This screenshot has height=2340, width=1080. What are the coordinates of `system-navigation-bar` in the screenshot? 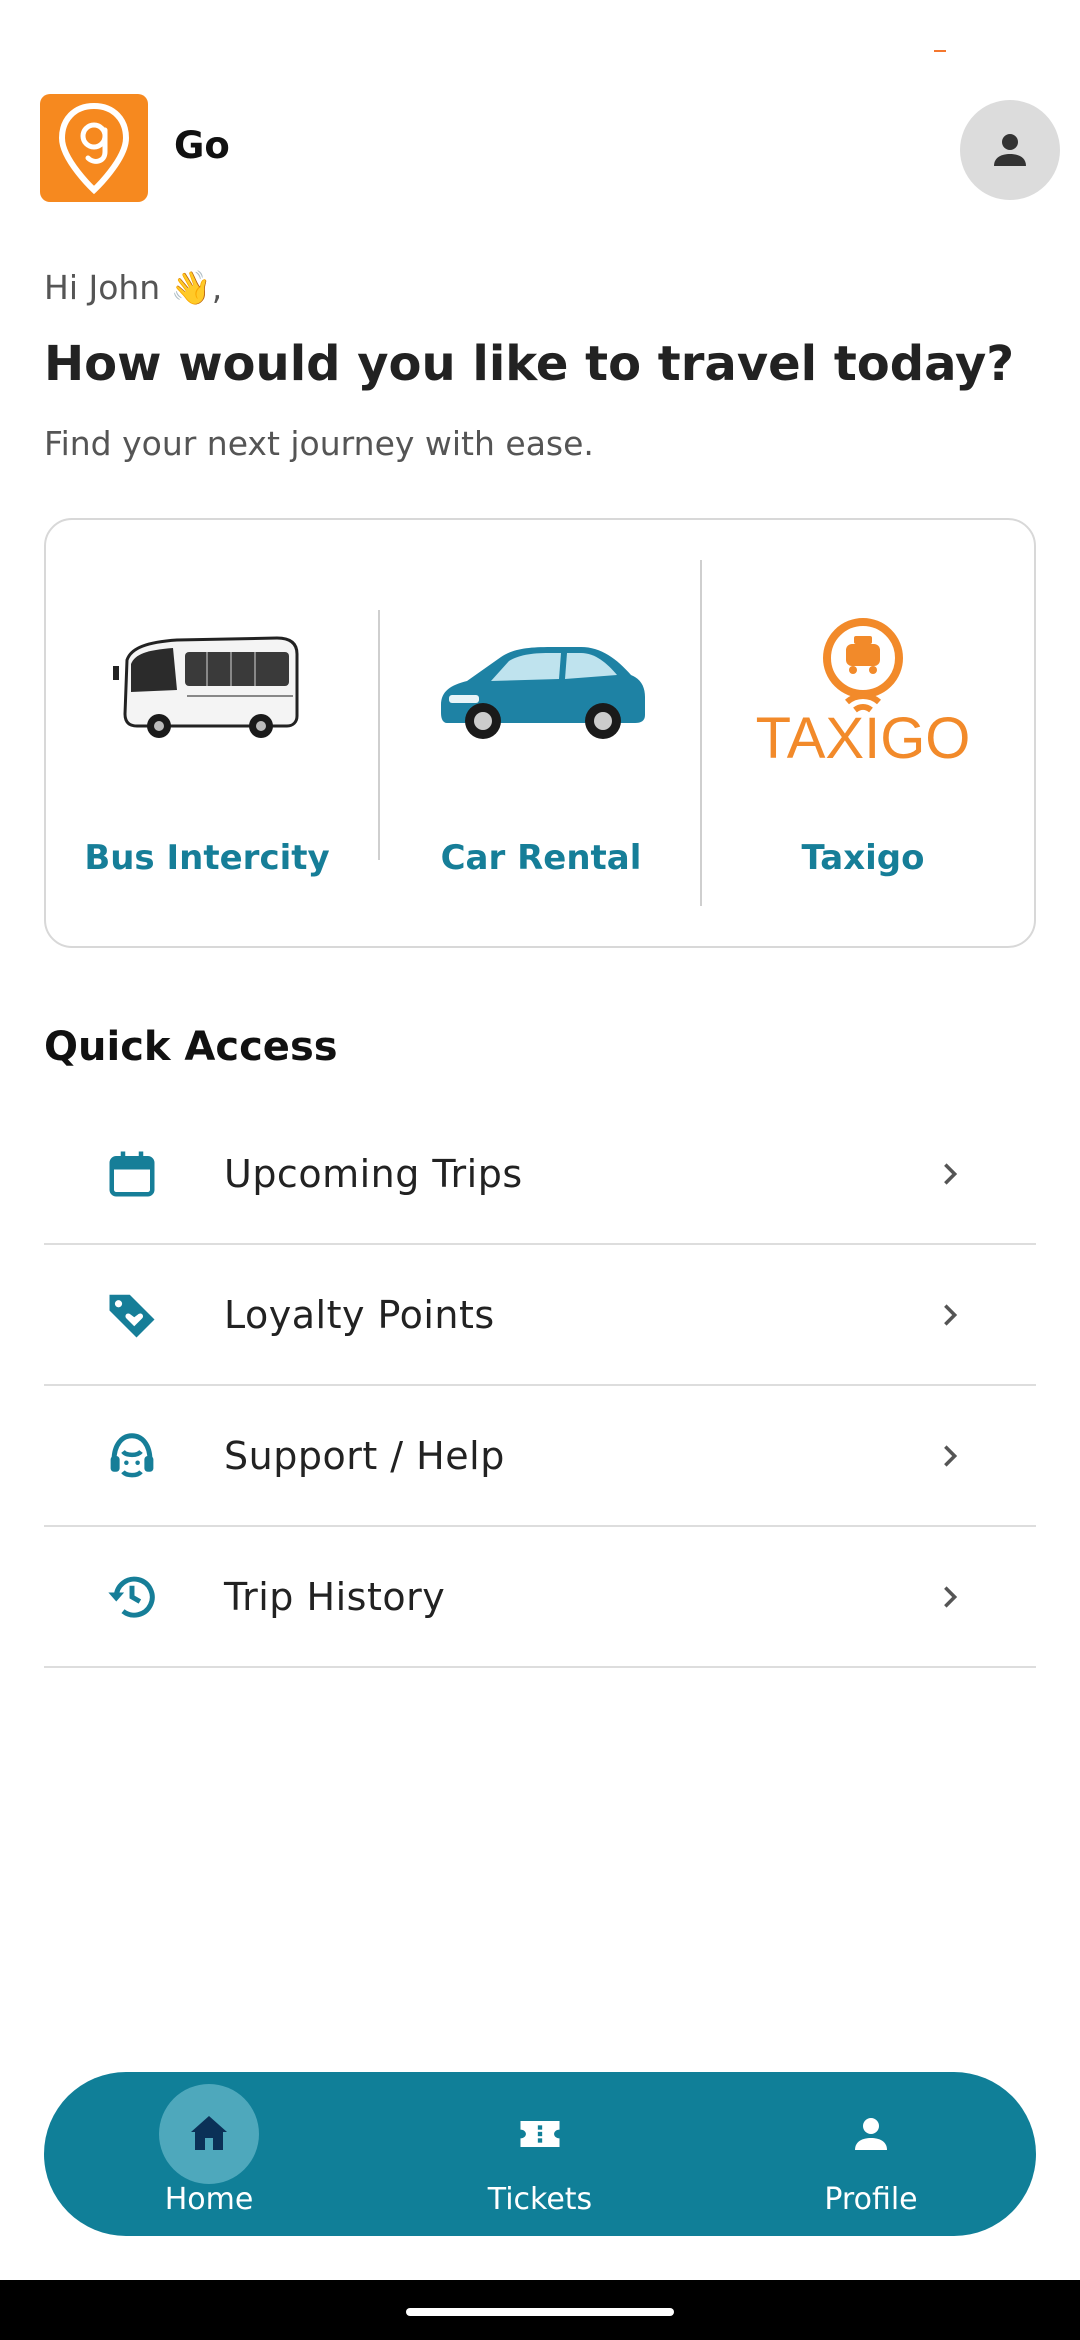 It's located at (540, 2310).